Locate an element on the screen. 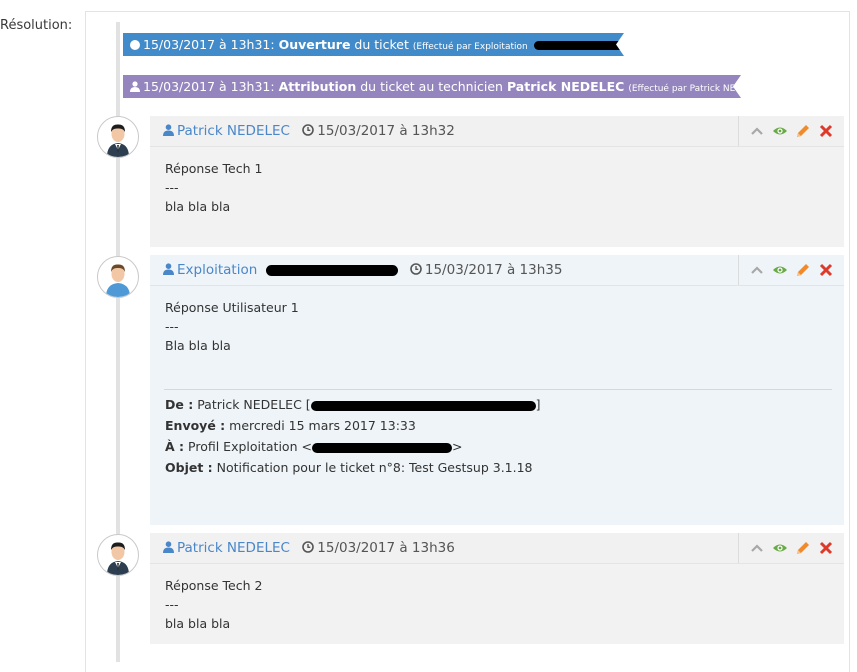 The width and height of the screenshot is (857, 672). avatar-user is located at coordinates (118, 277).